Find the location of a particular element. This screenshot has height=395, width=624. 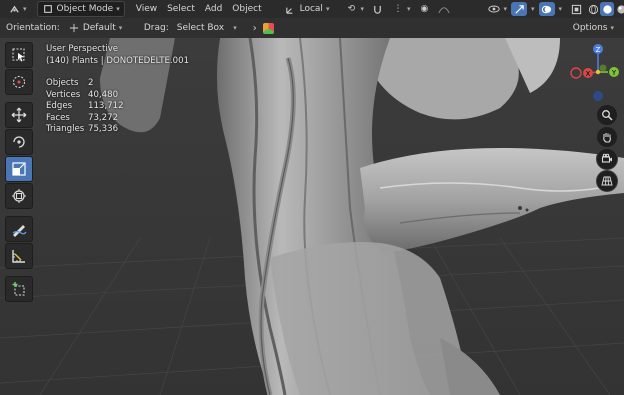

menu-add: Add is located at coordinates (213, 9).